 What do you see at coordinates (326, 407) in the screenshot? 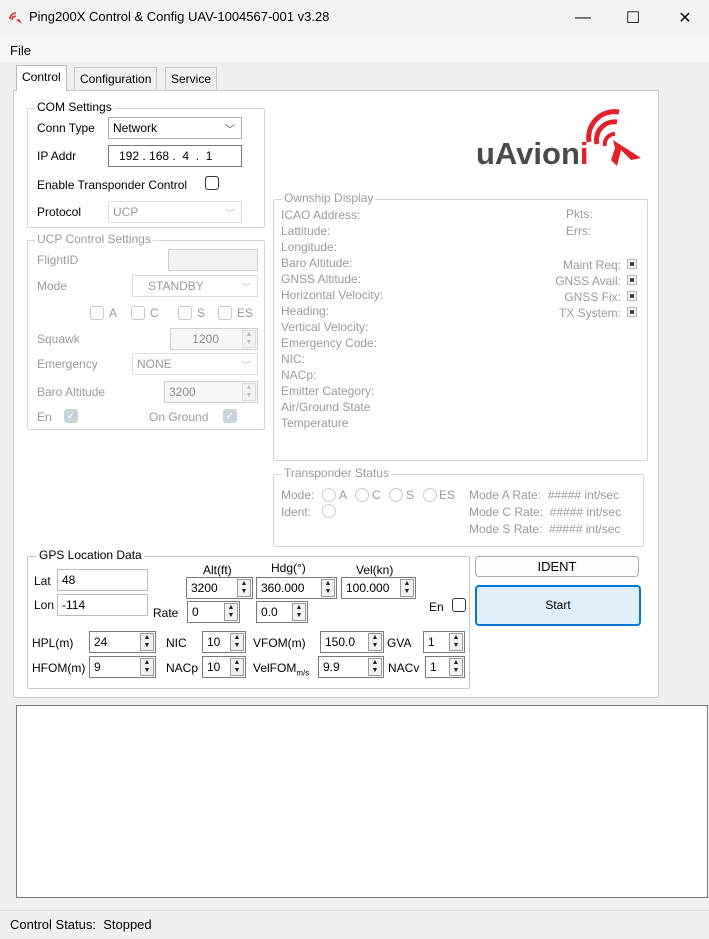
I see `ownship-field: Air/Ground State` at bounding box center [326, 407].